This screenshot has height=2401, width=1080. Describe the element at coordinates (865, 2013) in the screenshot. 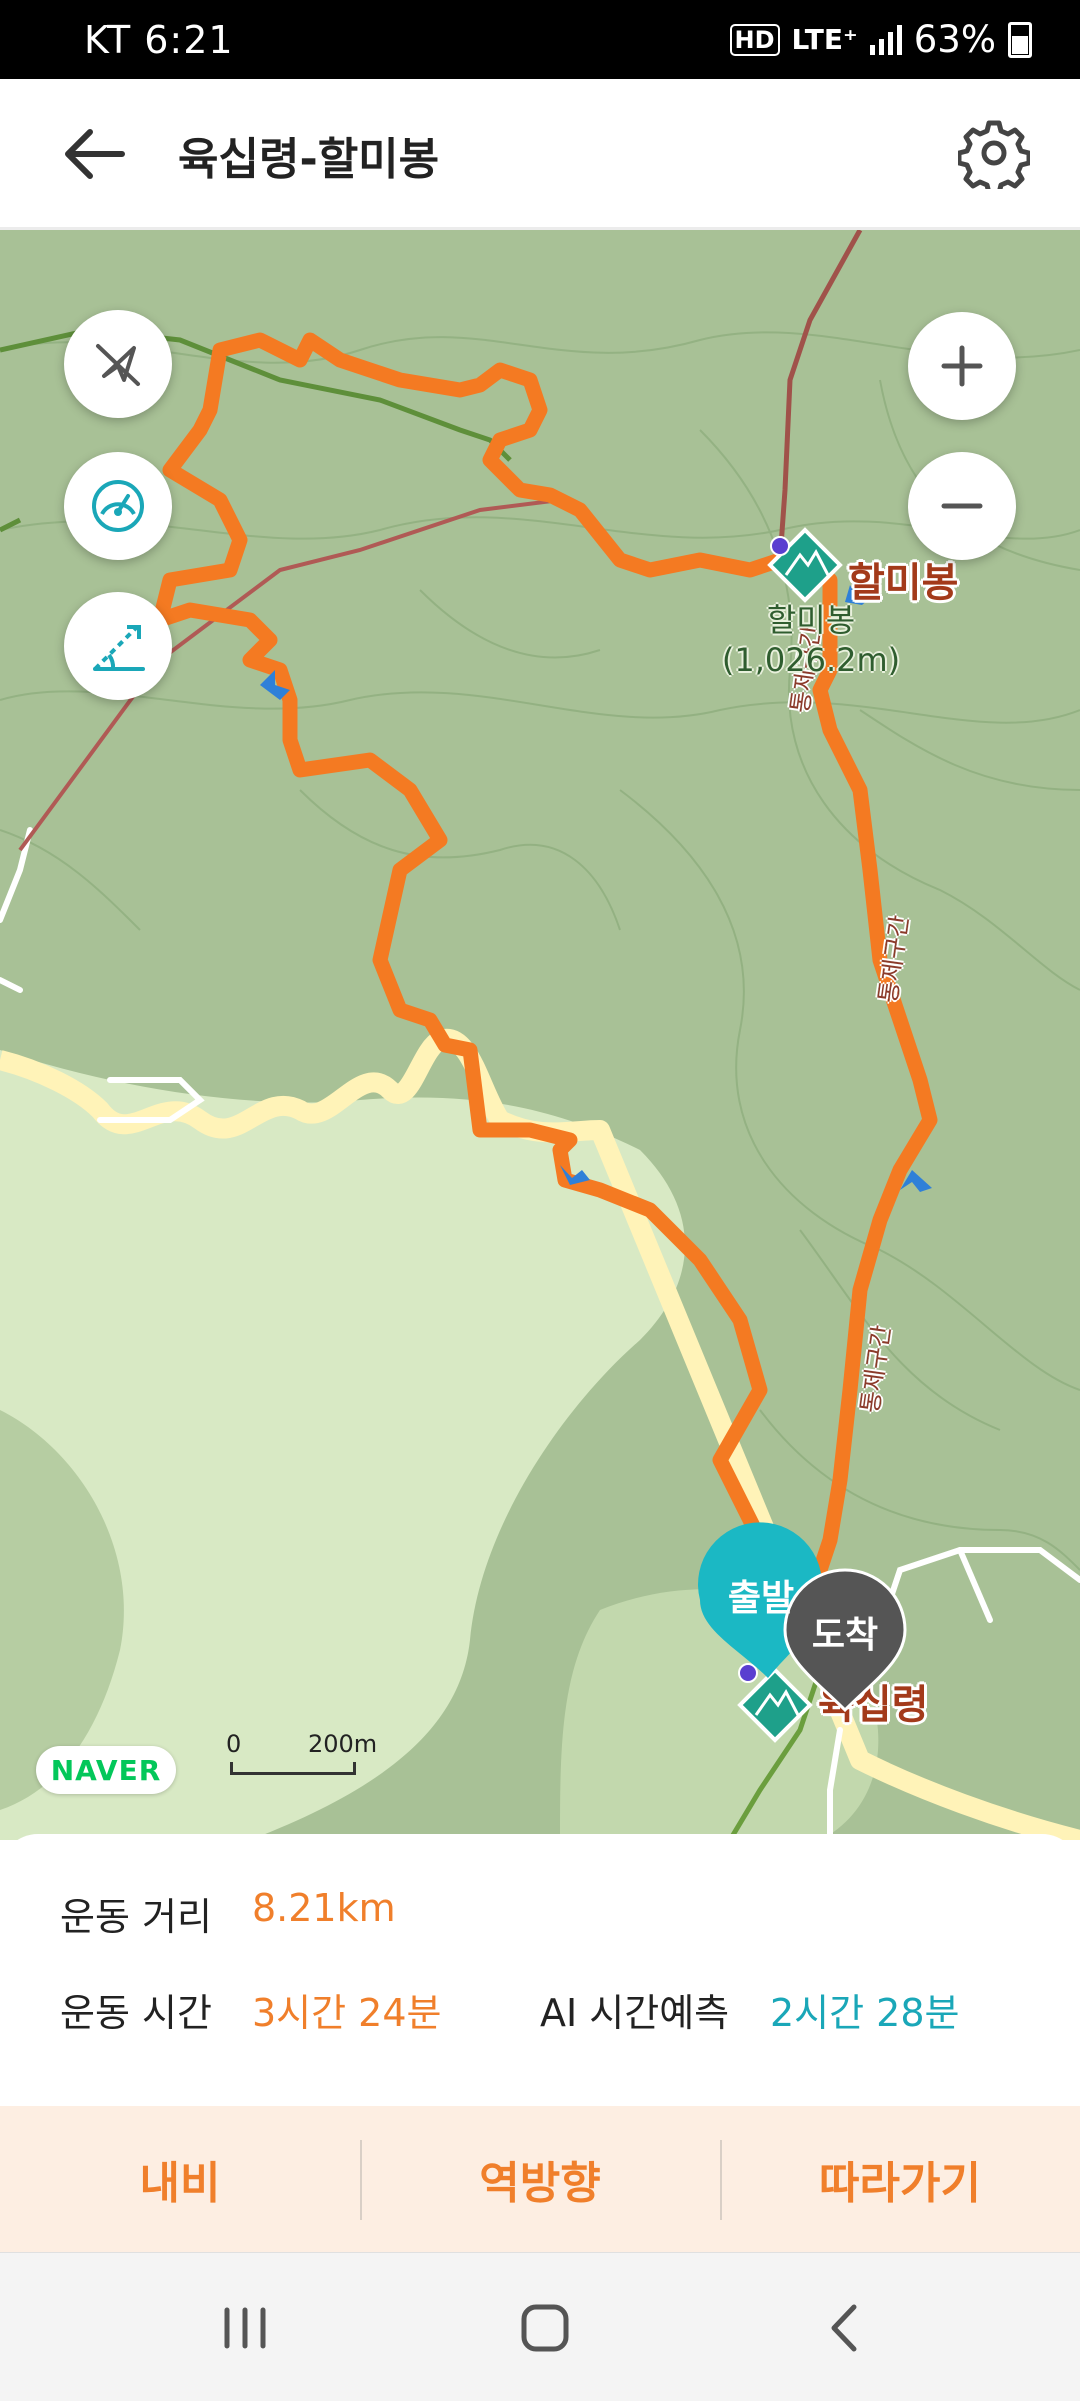

I see `ai-estimate-value: 2시간 28분` at that location.